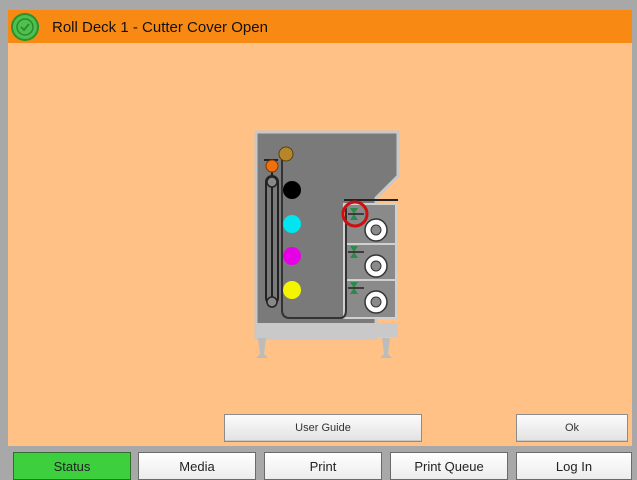 The image size is (637, 480). I want to click on tab-status: Status, so click(72, 466).